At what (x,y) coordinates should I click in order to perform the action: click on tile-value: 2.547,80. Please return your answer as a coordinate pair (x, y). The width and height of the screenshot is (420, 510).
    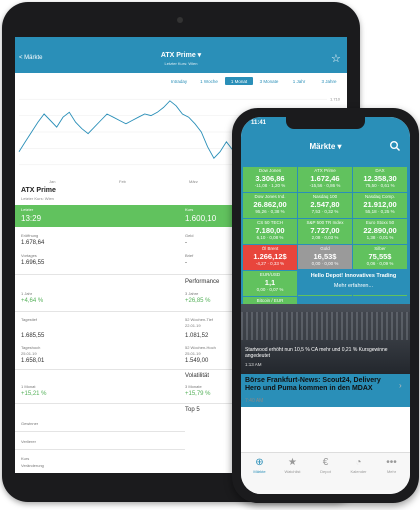
    Looking at the image, I should click on (325, 204).